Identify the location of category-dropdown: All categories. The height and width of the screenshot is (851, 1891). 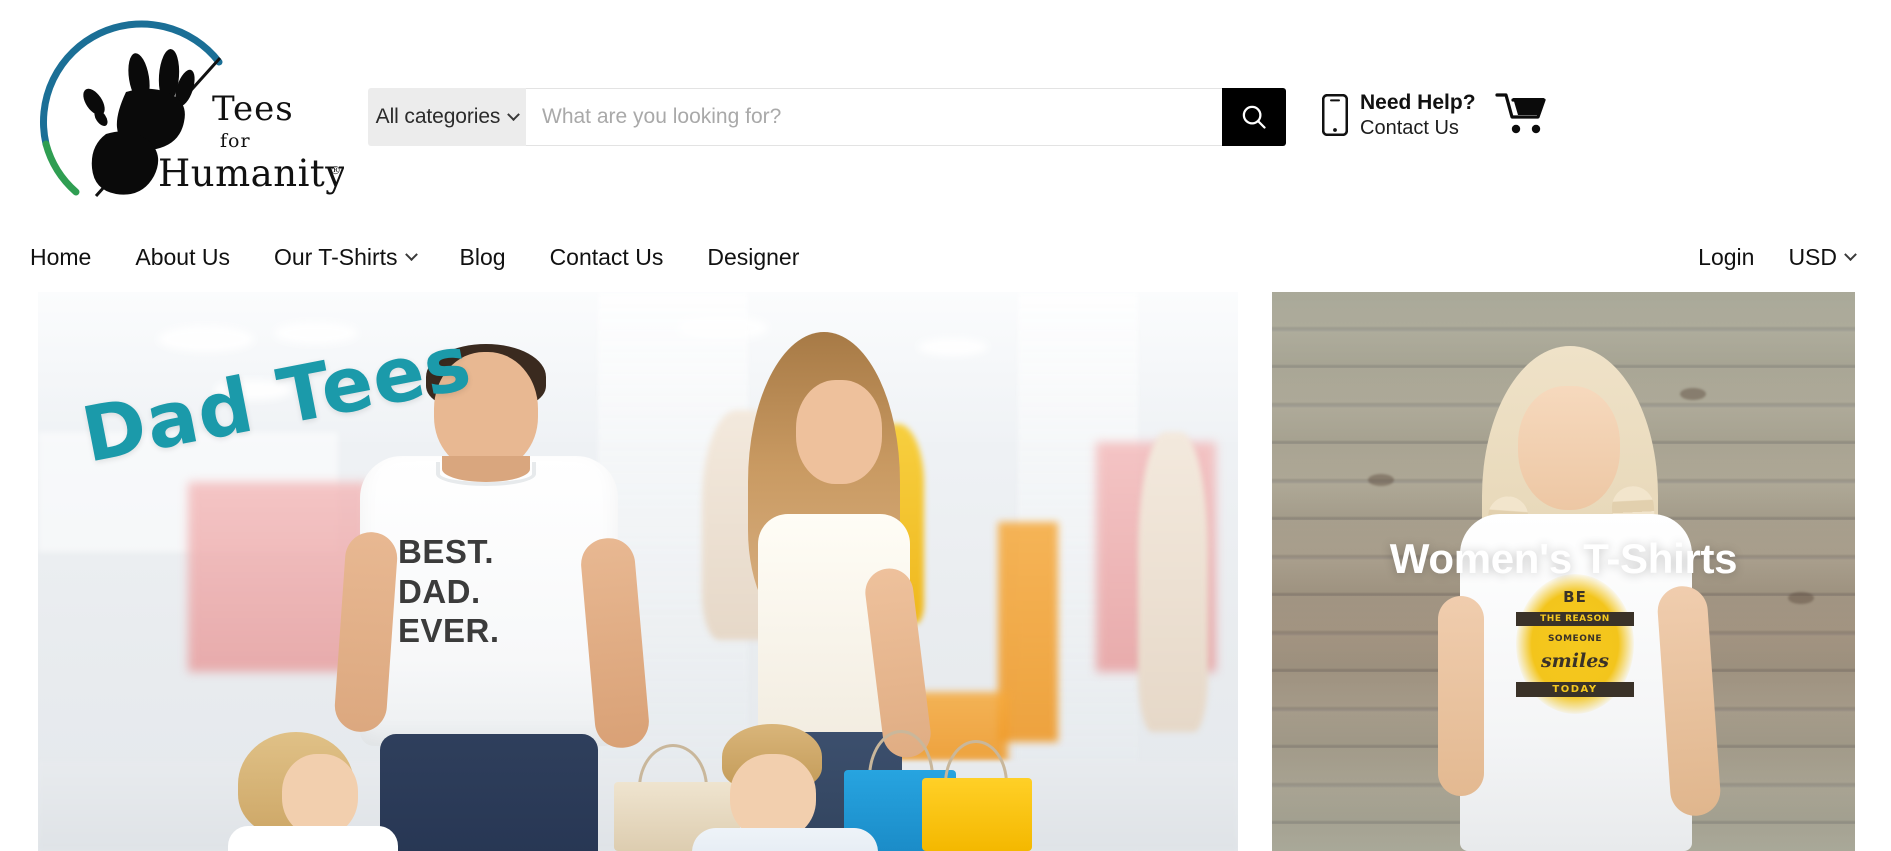
(447, 117).